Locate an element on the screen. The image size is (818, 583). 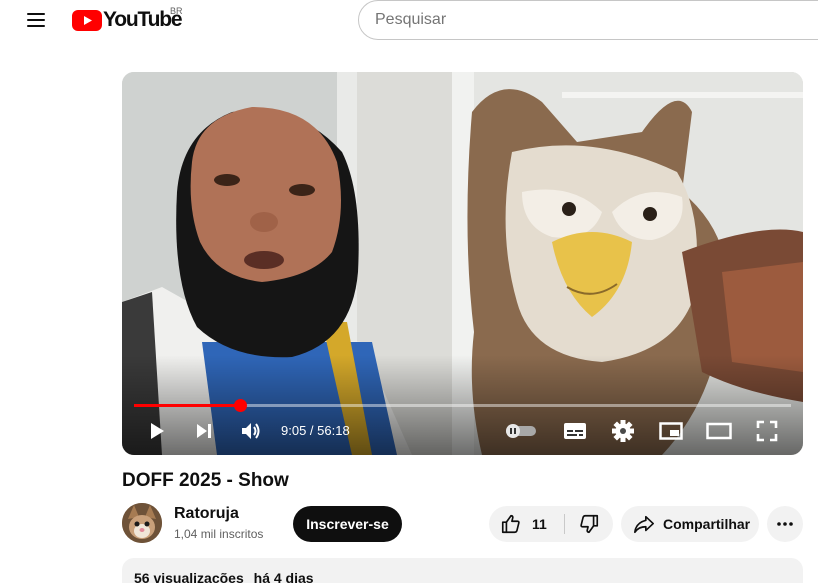
next-button is located at coordinates (204, 431).